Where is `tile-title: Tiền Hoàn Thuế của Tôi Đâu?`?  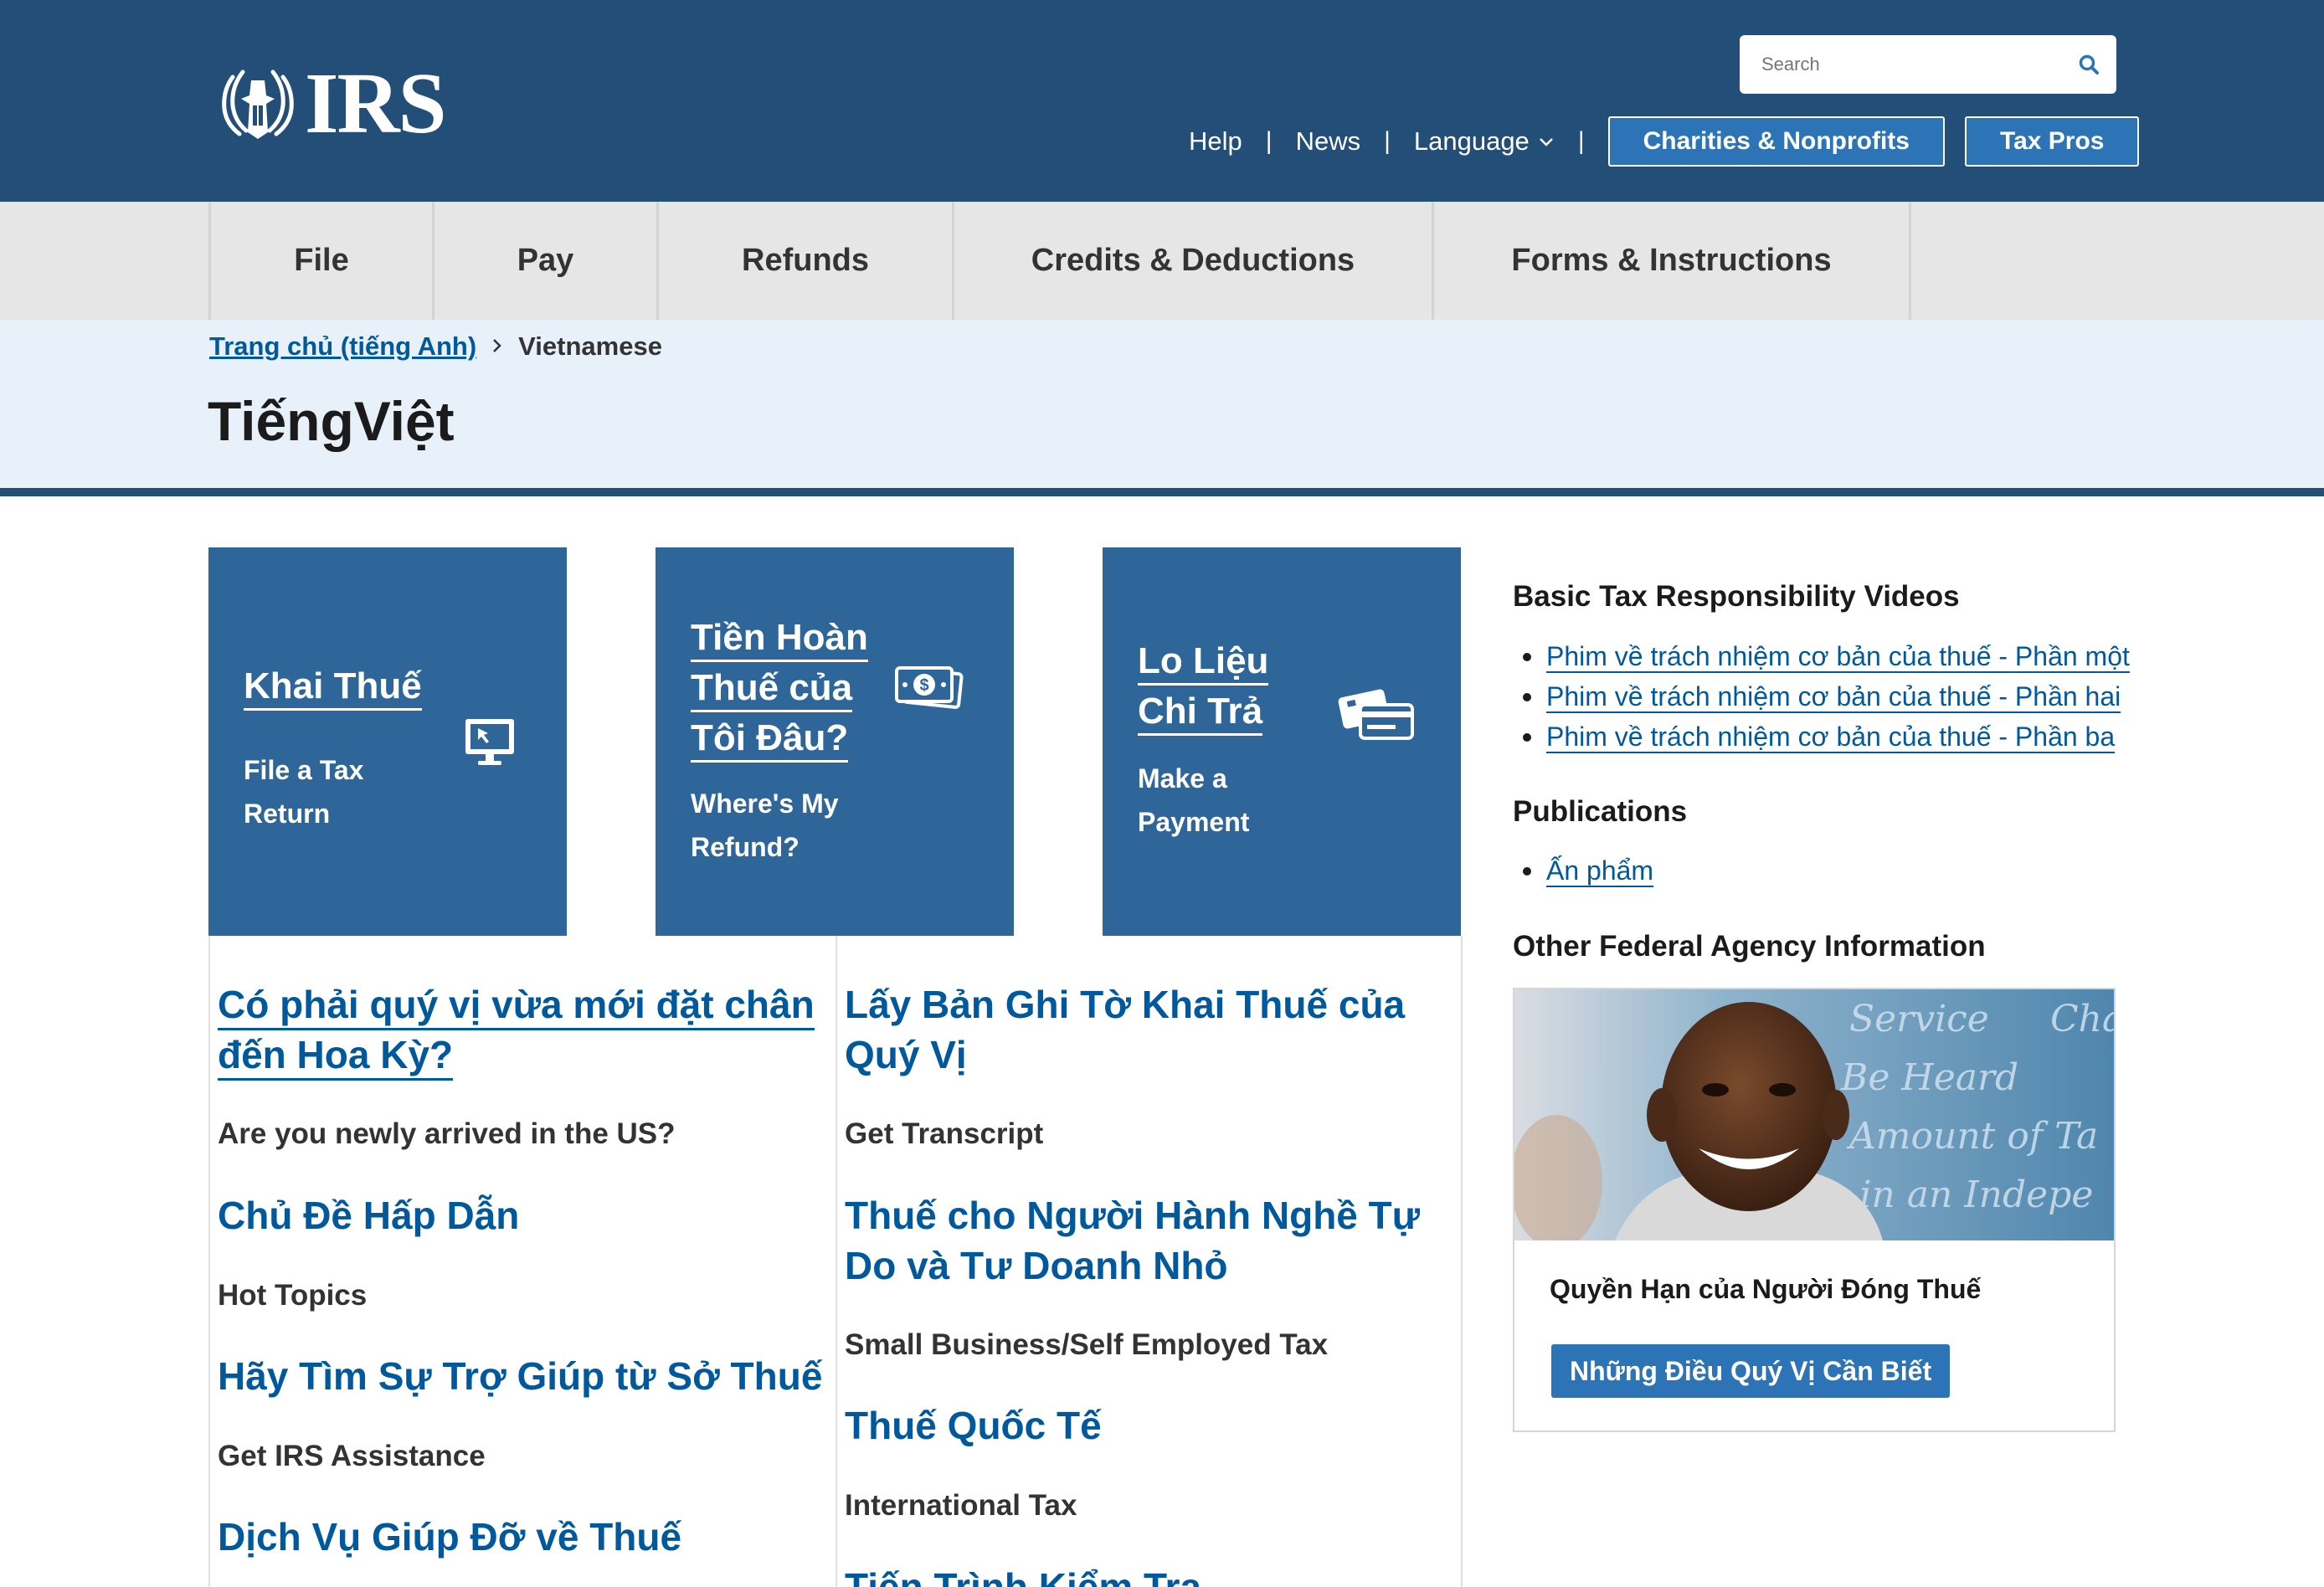
tile-title: Tiền Hoàn Thuế của Tôi Đâu? is located at coordinates (780, 688).